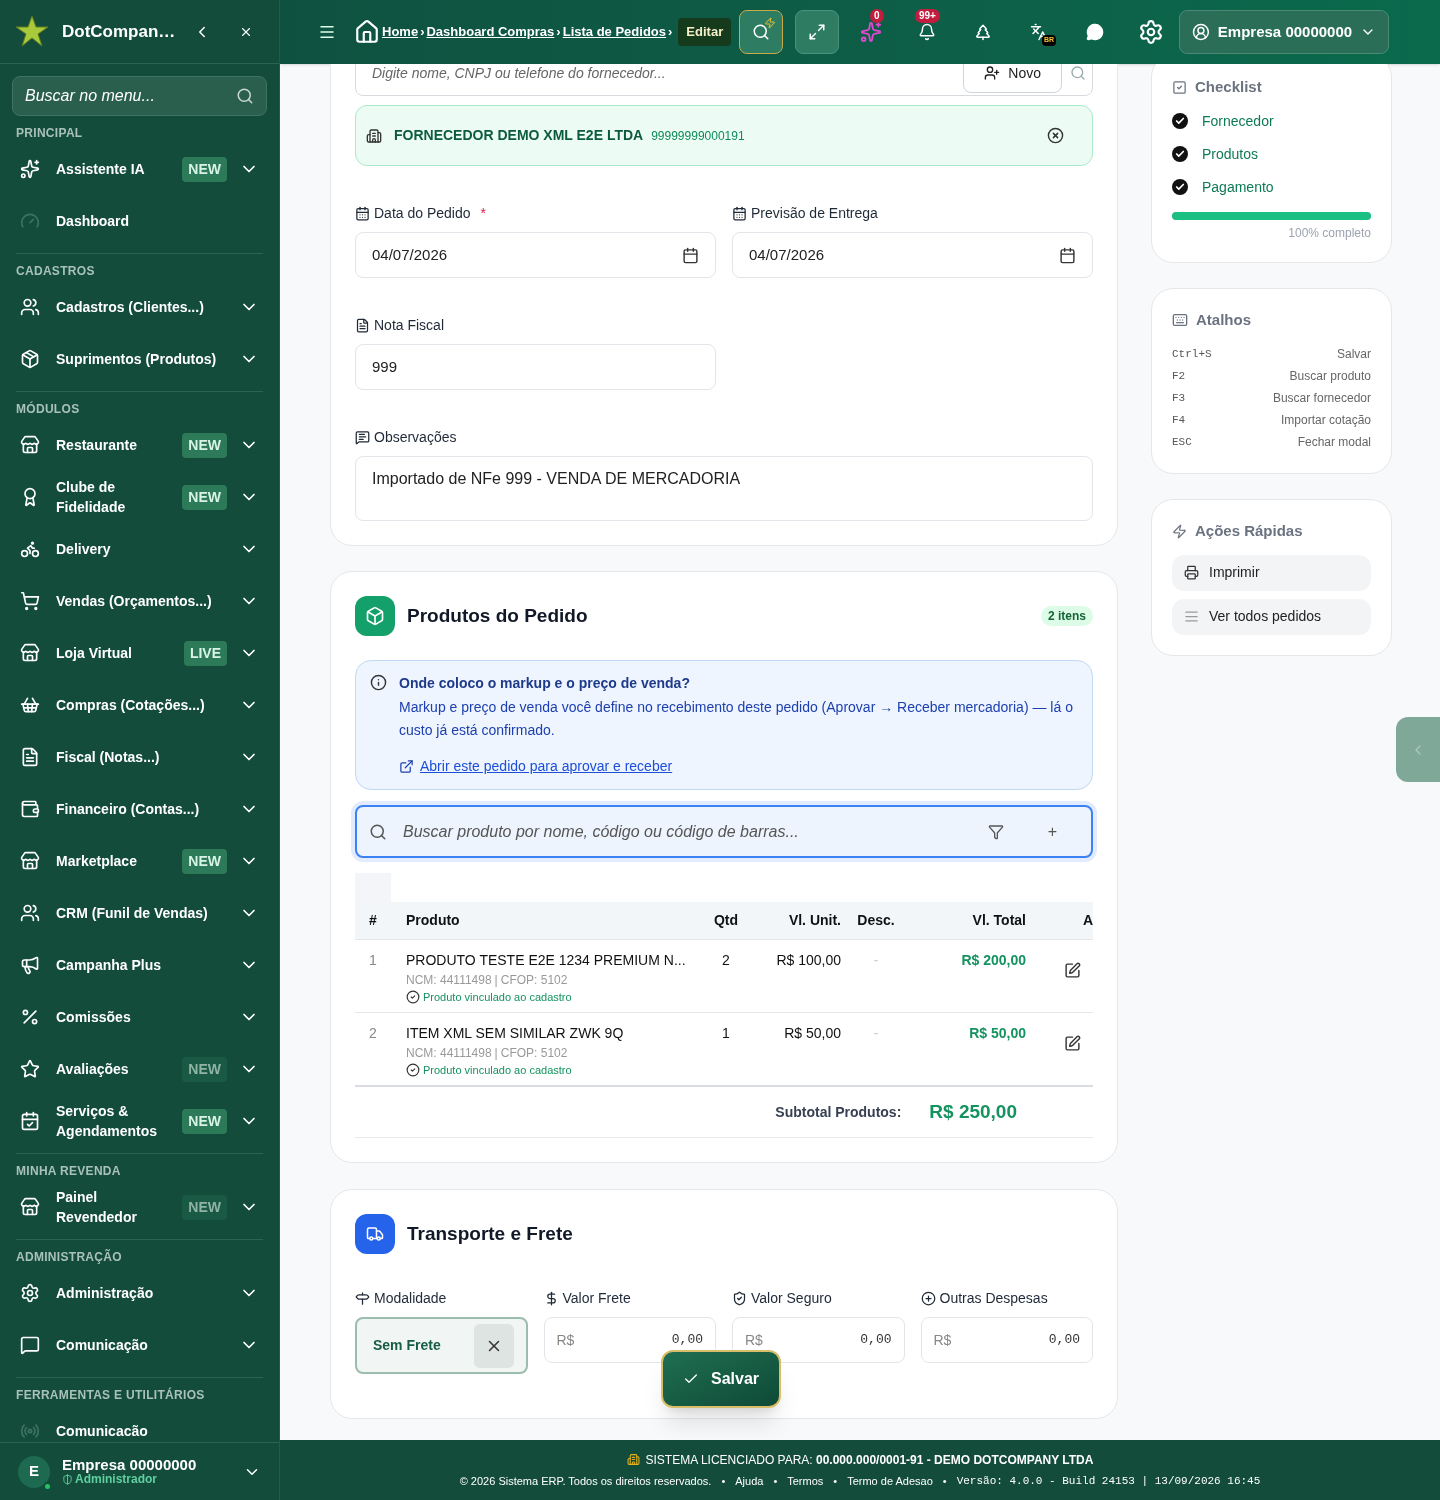 The height and width of the screenshot is (1500, 1440). I want to click on breadcrumb-link: Home, so click(400, 32).